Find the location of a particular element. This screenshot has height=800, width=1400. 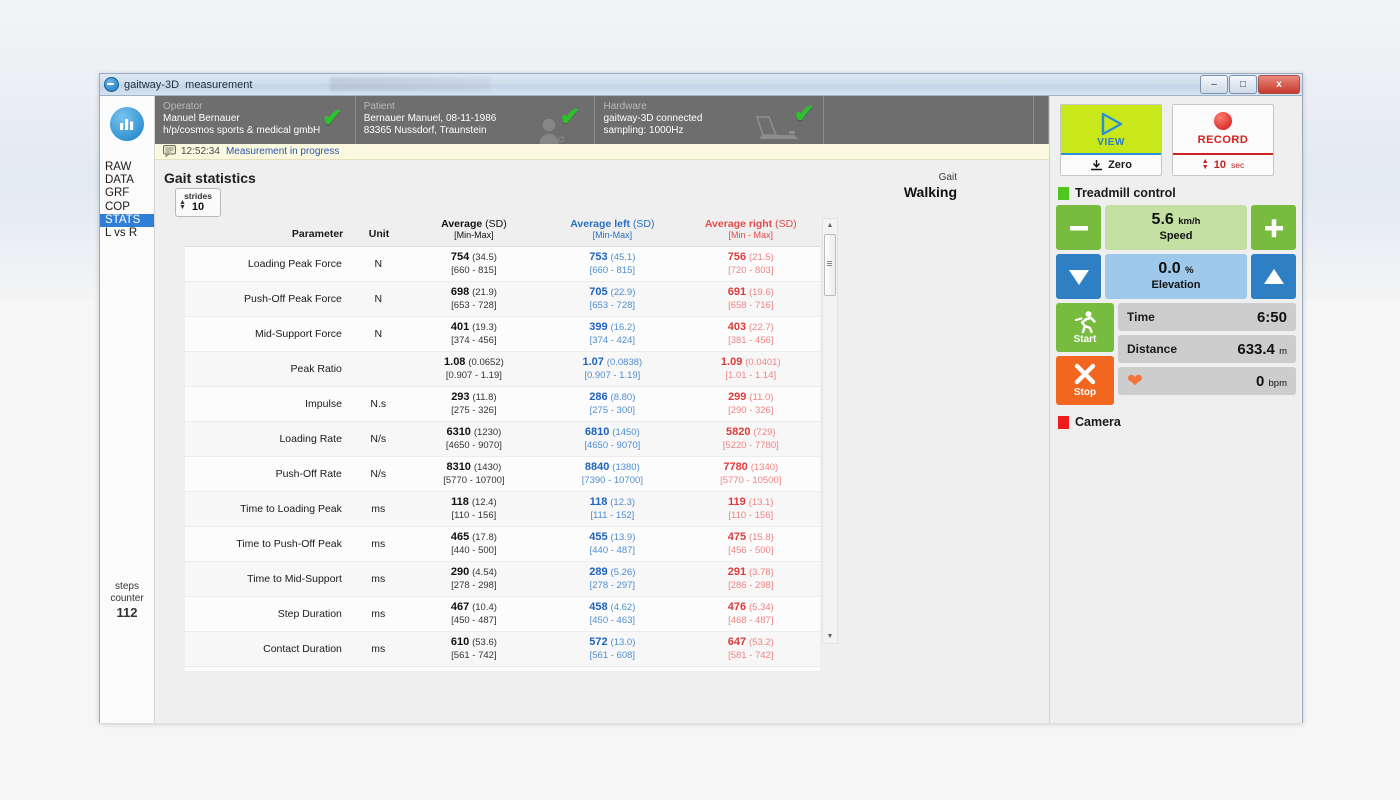

cell-parameter: Mid-Support Force is located at coordinates (268, 334).